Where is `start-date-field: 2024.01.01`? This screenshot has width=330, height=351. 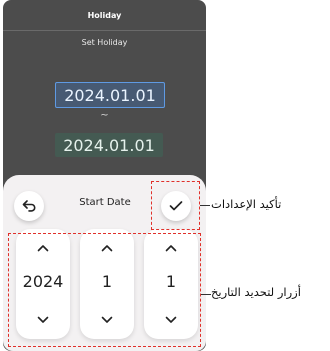
start-date-field: 2024.01.01 is located at coordinates (110, 95).